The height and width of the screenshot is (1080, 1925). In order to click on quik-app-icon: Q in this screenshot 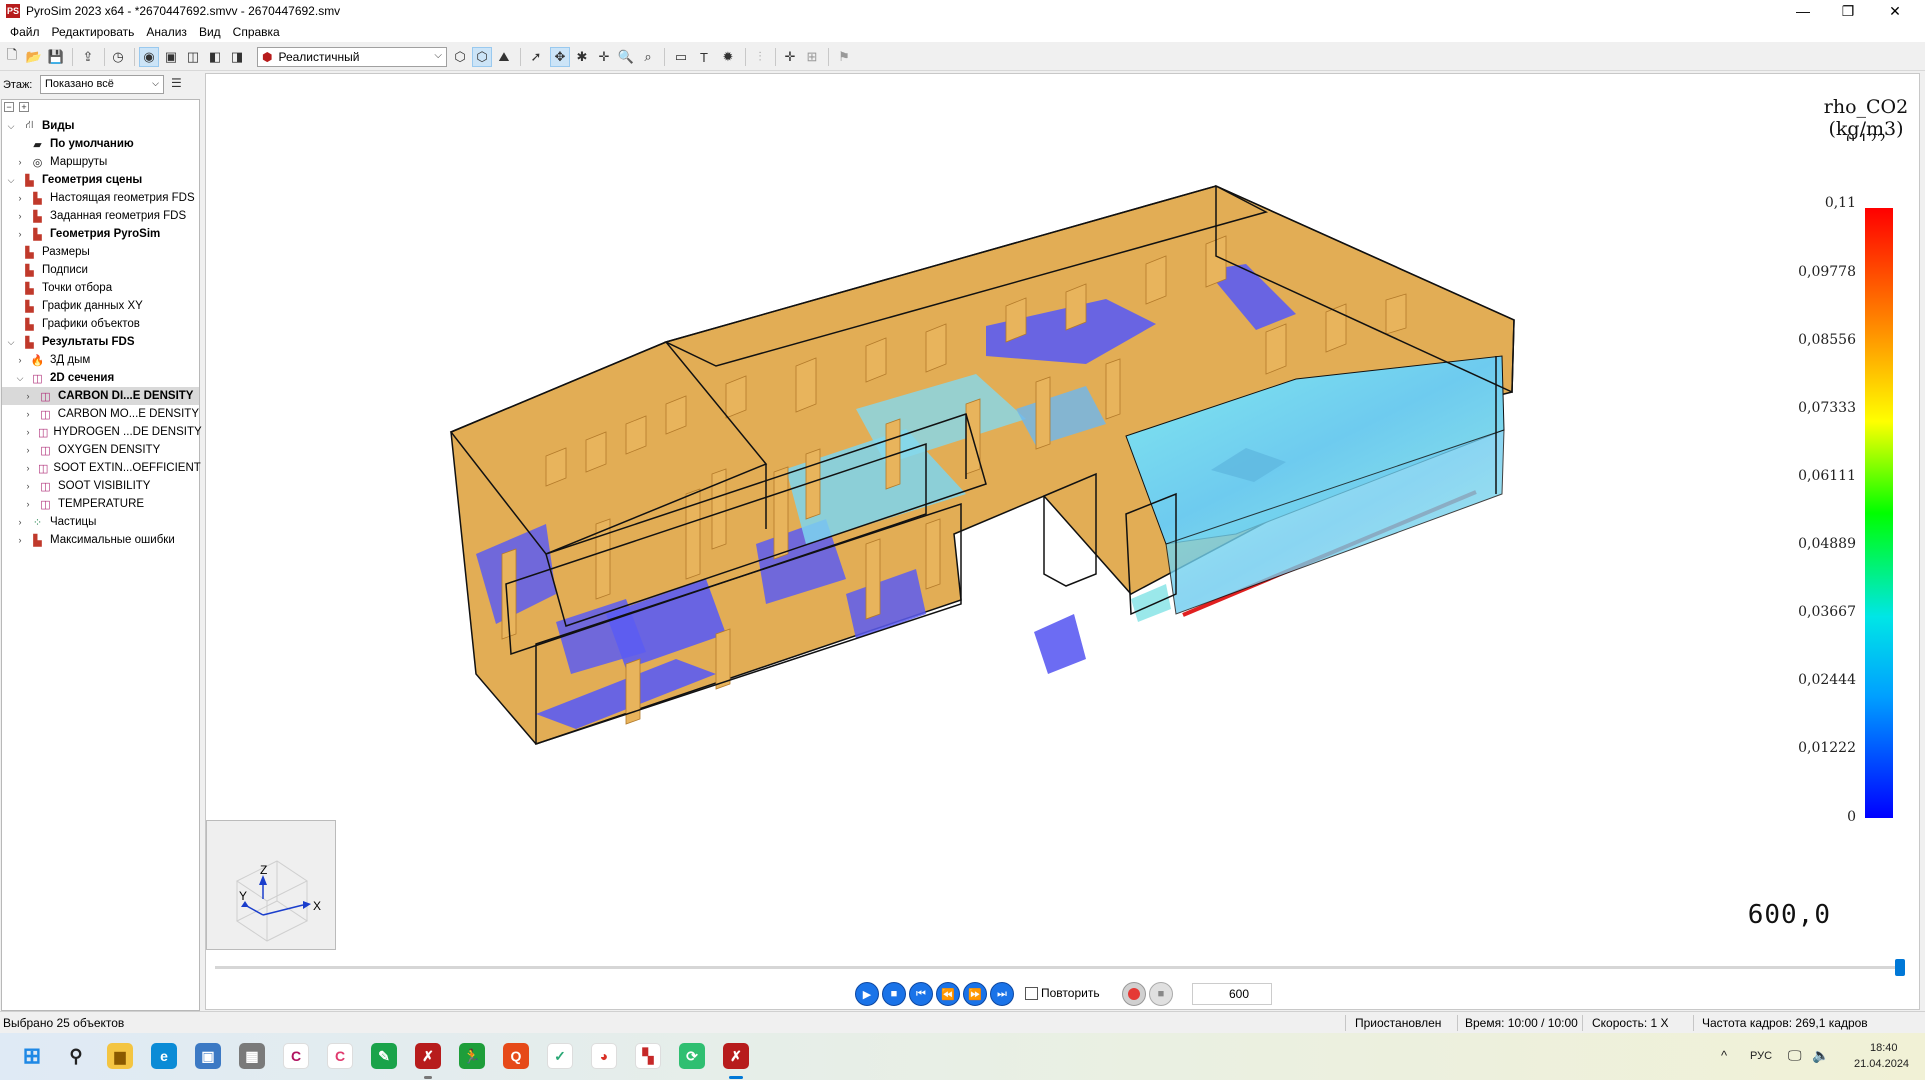, I will do `click(516, 1056)`.